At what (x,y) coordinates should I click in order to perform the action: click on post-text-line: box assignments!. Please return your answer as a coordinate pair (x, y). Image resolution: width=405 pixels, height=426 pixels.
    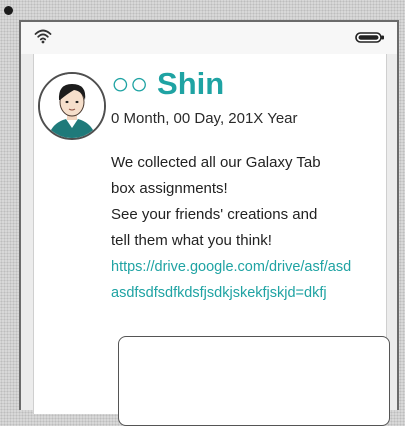
    Looking at the image, I should click on (169, 188).